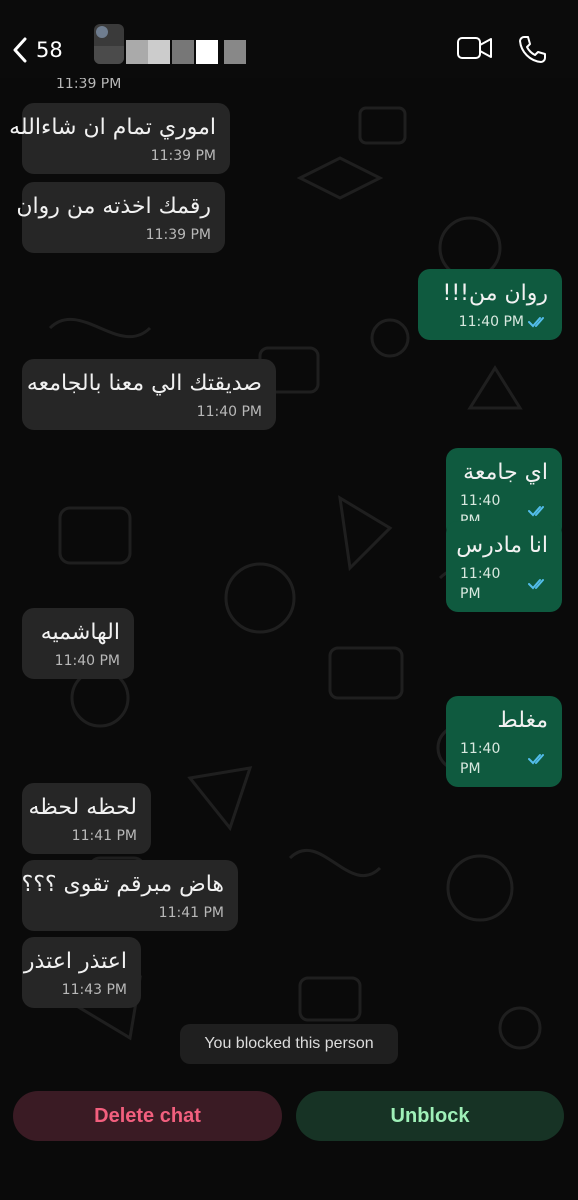  What do you see at coordinates (502, 545) in the screenshot?
I see `message-text: انا مادرس` at bounding box center [502, 545].